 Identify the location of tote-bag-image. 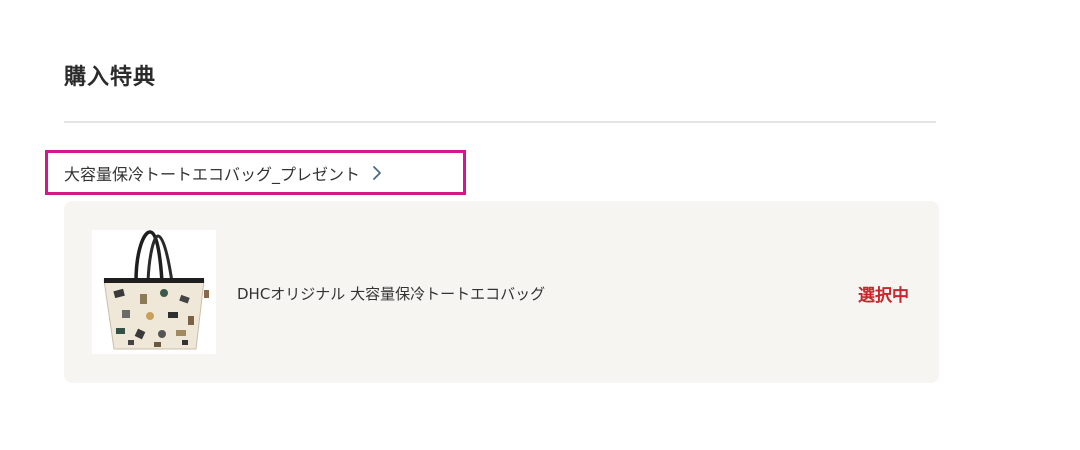
(154, 292).